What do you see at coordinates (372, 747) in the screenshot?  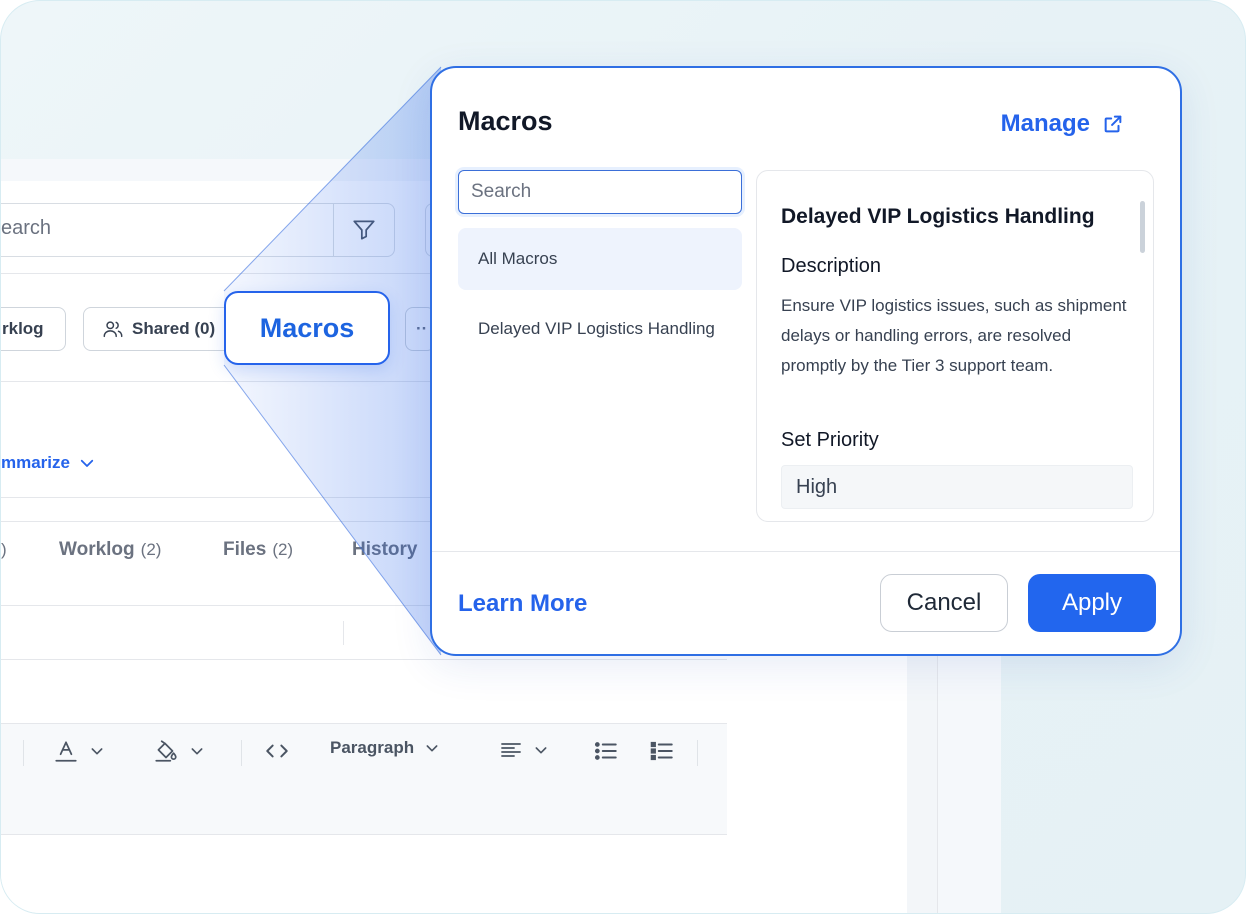 I see `paragraph-label: Paragraph` at bounding box center [372, 747].